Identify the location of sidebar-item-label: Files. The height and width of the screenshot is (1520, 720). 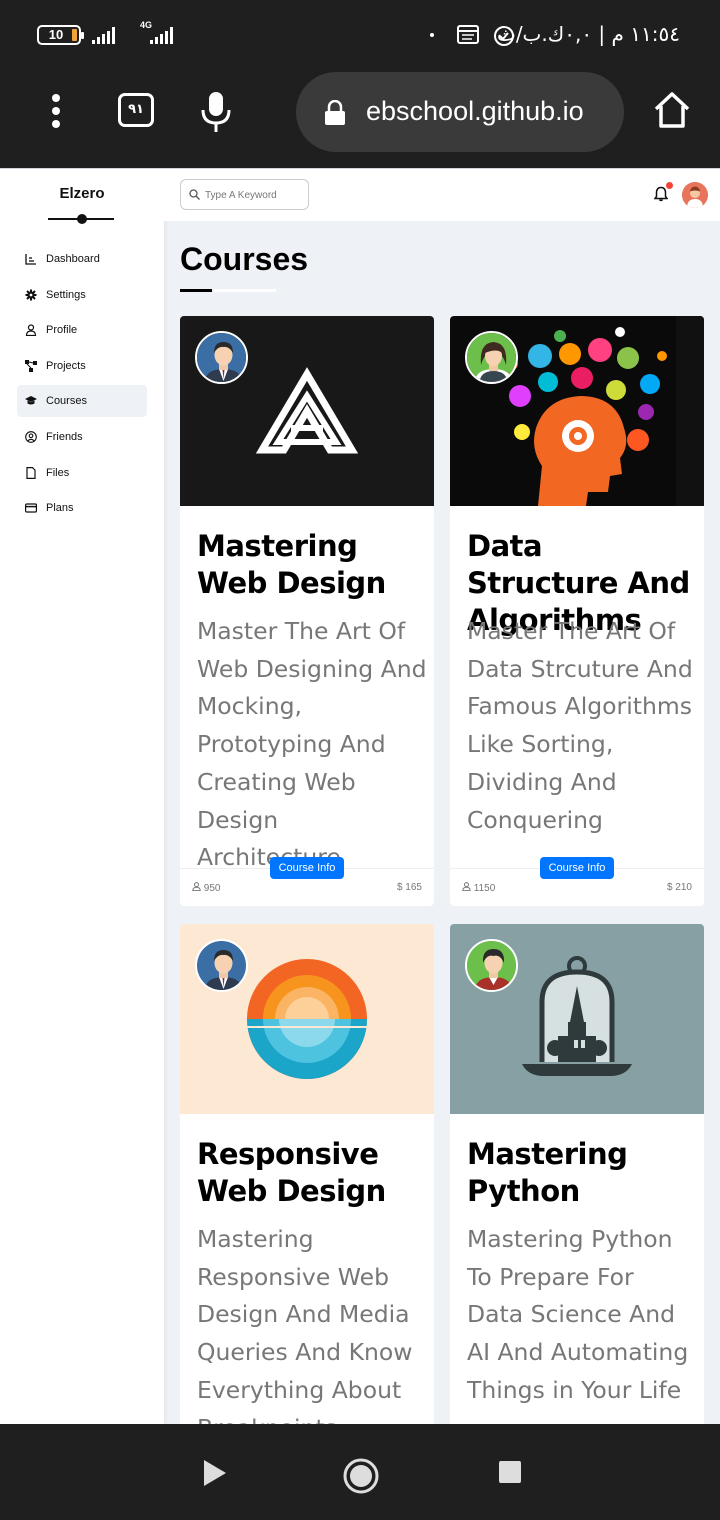
(58, 472).